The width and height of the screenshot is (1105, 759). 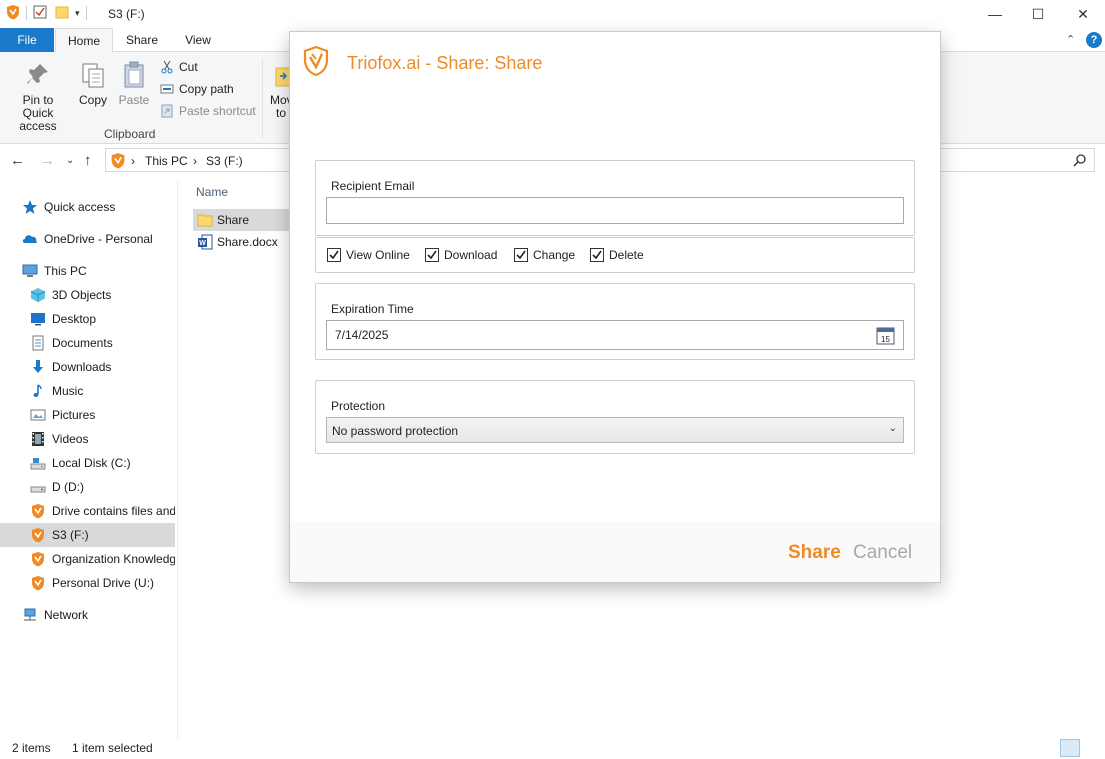 What do you see at coordinates (316, 61) in the screenshot?
I see `triofox-logo-icon` at bounding box center [316, 61].